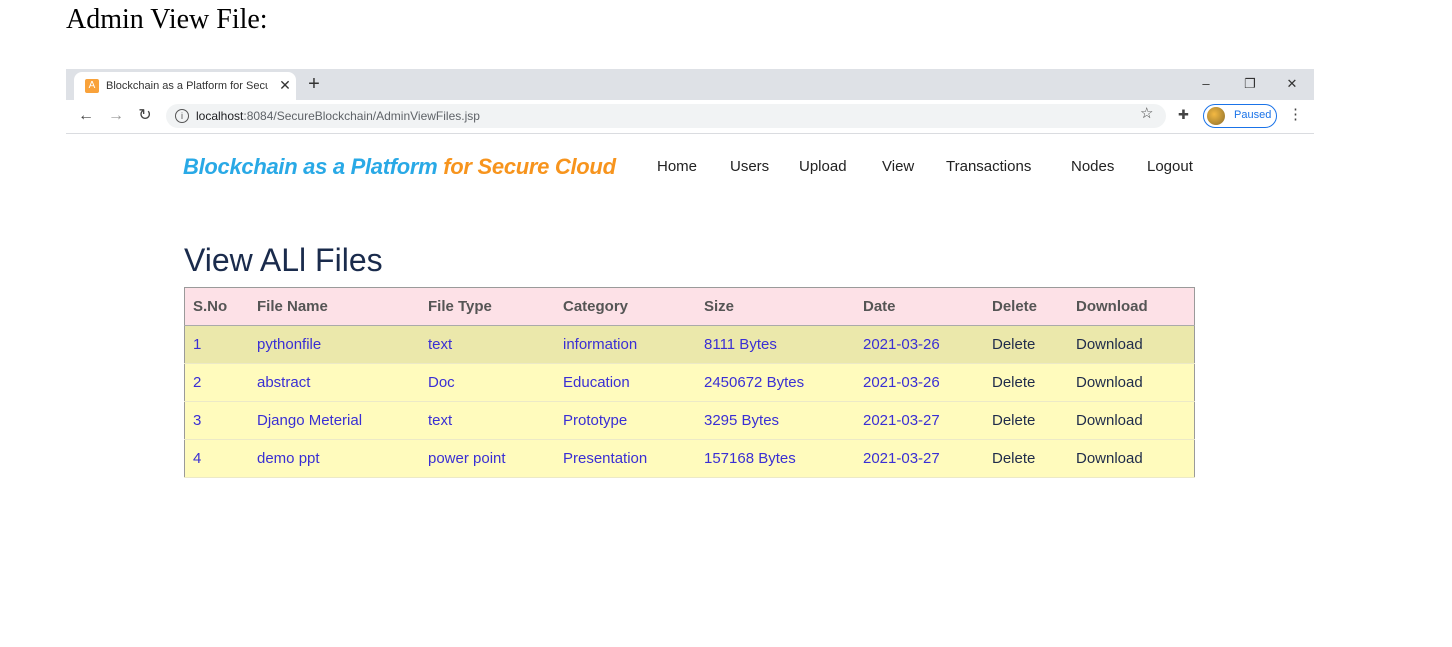 This screenshot has height=647, width=1452. Describe the element at coordinates (314, 84) in the screenshot. I see `plus-icon: +` at that location.